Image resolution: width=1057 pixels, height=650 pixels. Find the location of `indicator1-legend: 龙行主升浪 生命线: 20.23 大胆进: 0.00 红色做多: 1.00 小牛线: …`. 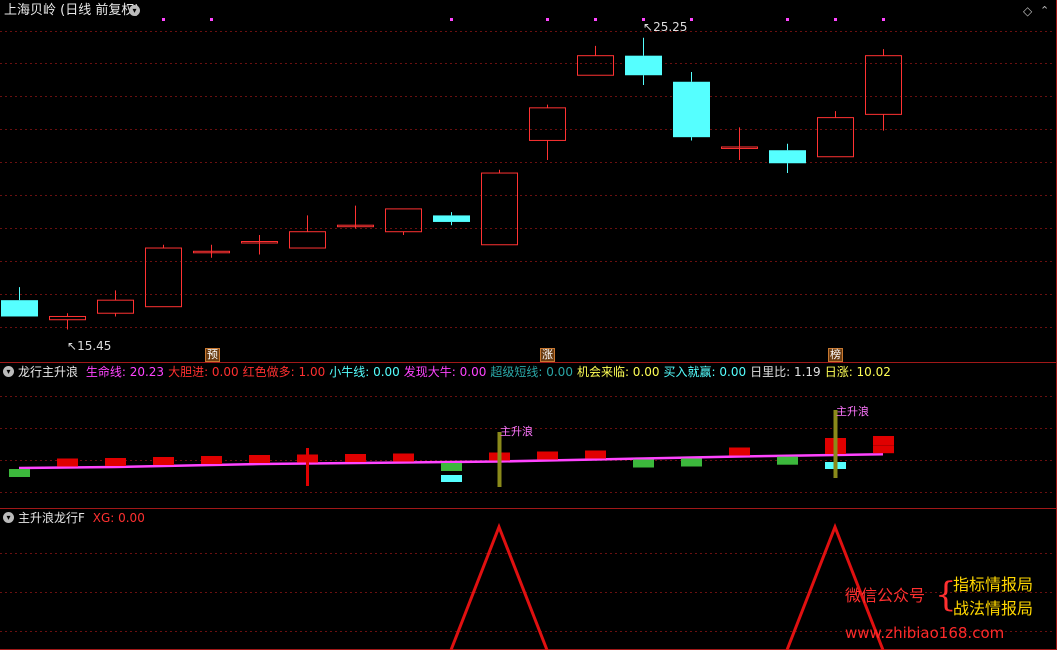

indicator1-legend: 龙行主升浪 生命线: 20.23 大胆进: 0.00 红色做多: 1.00 小牛线: … is located at coordinates (456, 372).